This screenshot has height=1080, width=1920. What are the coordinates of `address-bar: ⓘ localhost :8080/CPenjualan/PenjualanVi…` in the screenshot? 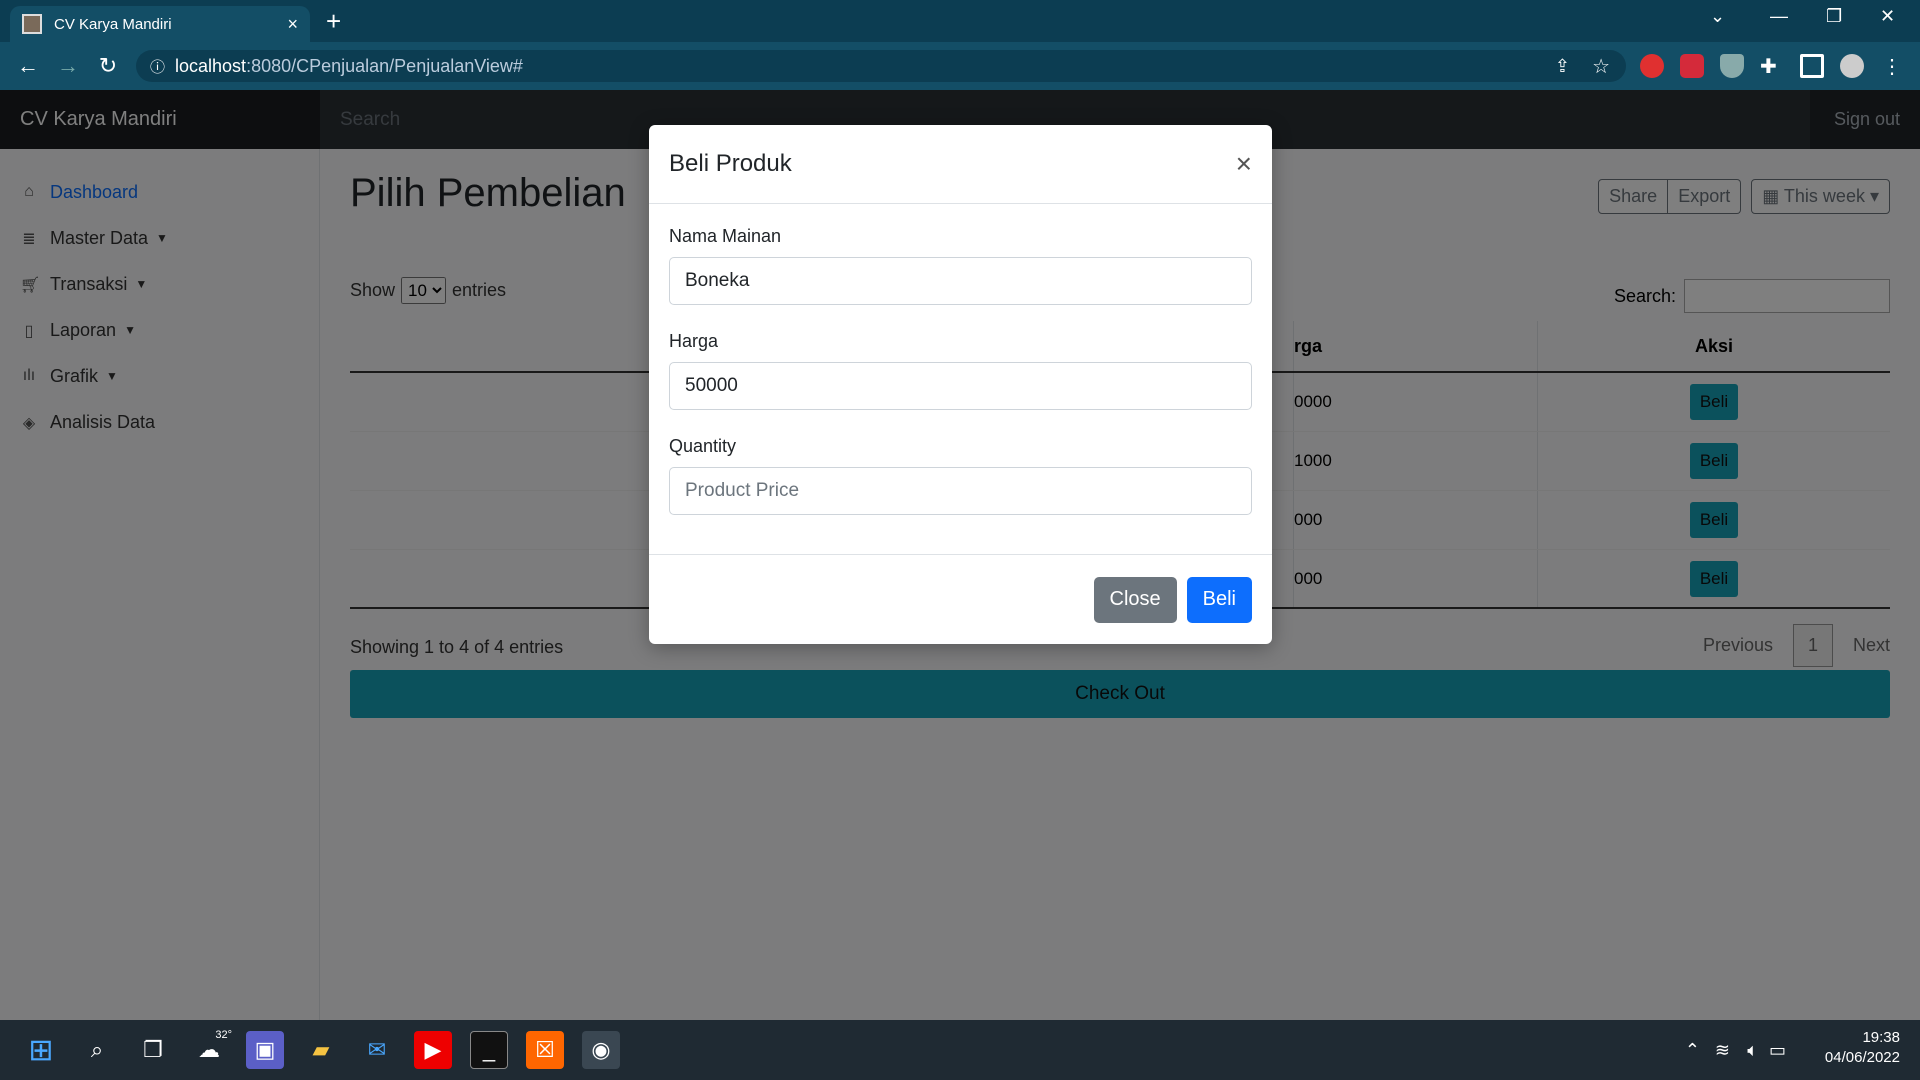 It's located at (881, 66).